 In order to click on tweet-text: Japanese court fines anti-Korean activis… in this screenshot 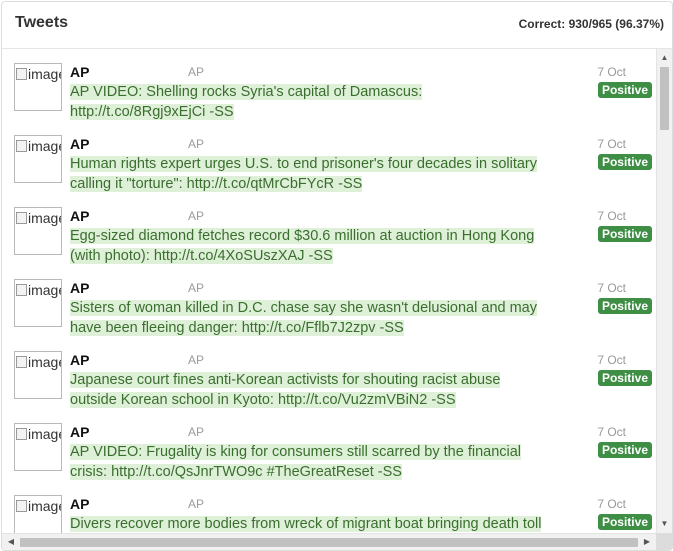, I will do `click(315, 390)`.